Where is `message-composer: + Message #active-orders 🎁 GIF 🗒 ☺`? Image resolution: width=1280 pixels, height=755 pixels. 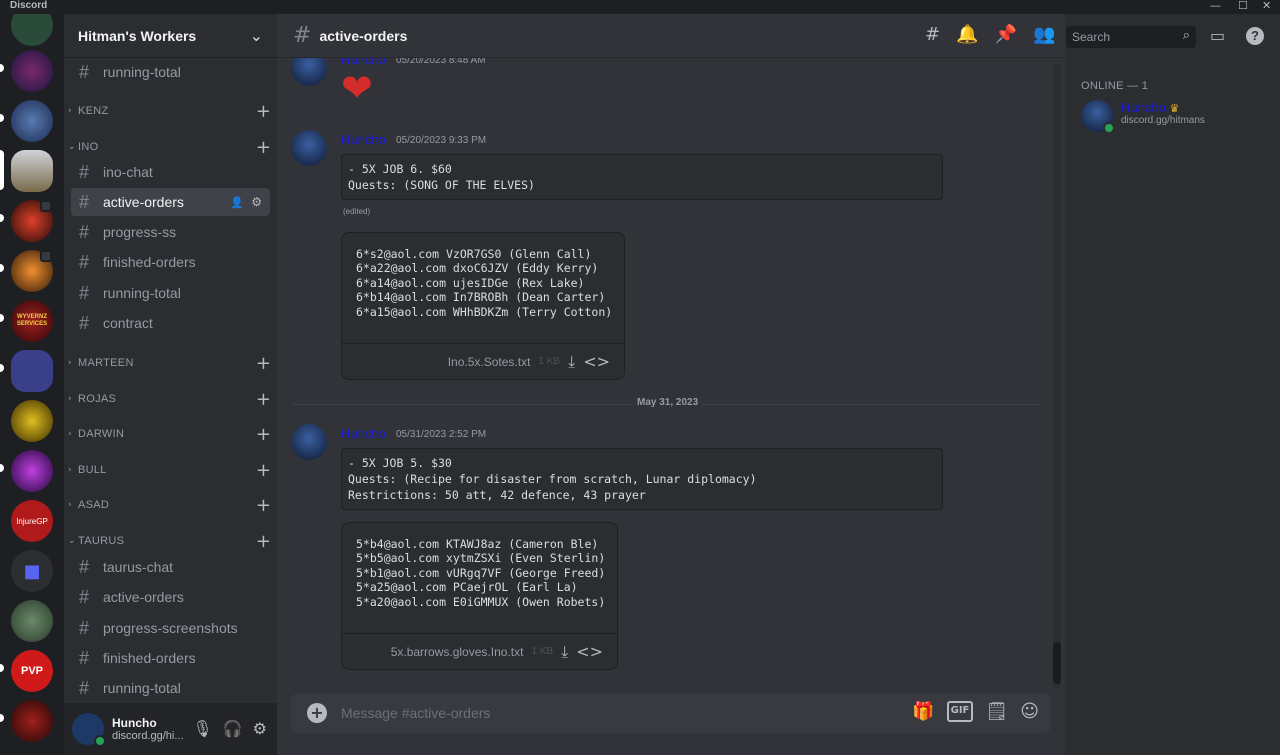
message-composer: + Message #active-orders 🎁 GIF 🗒 ☺ is located at coordinates (671, 713).